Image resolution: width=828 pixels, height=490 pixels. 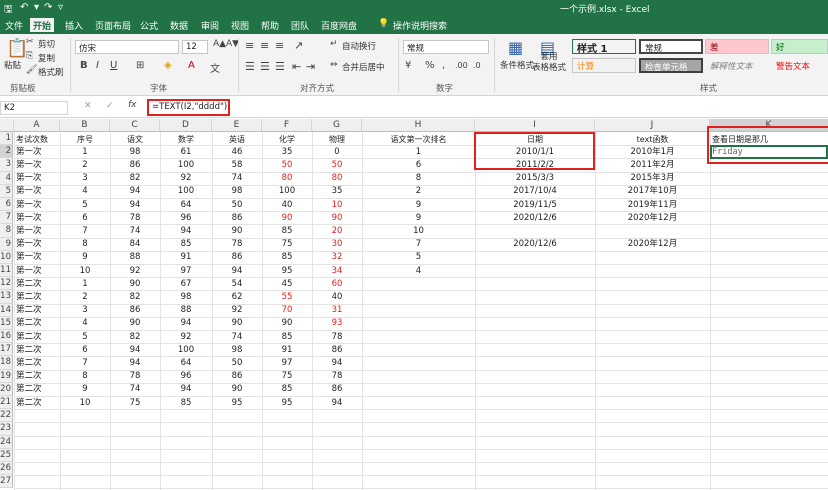 What do you see at coordinates (186, 152) in the screenshot?
I see `data-cell: 61` at bounding box center [186, 152].